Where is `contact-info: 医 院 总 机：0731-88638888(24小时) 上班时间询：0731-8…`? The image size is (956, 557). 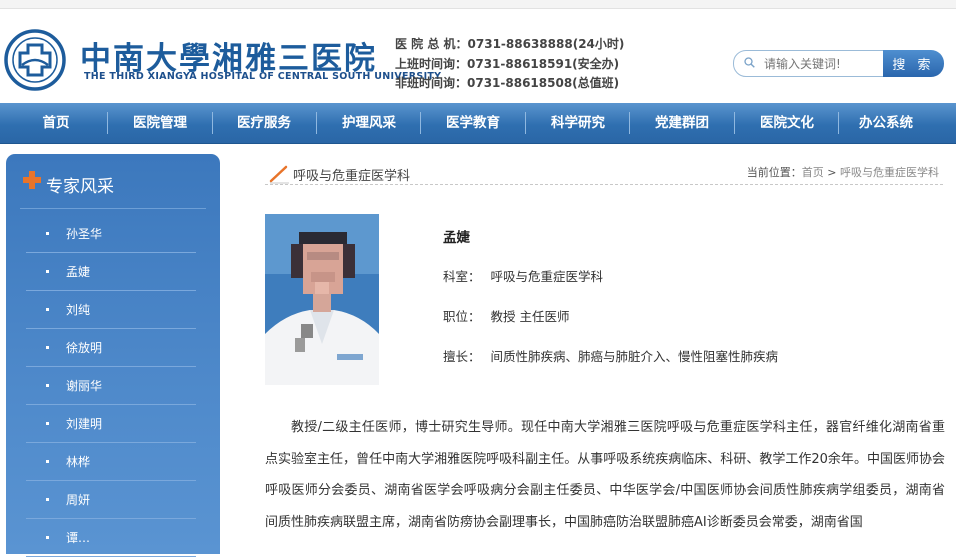
contact-info: 医 院 总 机：0731-88638888(24小时) 上班时间询：0731-8… is located at coordinates (509, 64).